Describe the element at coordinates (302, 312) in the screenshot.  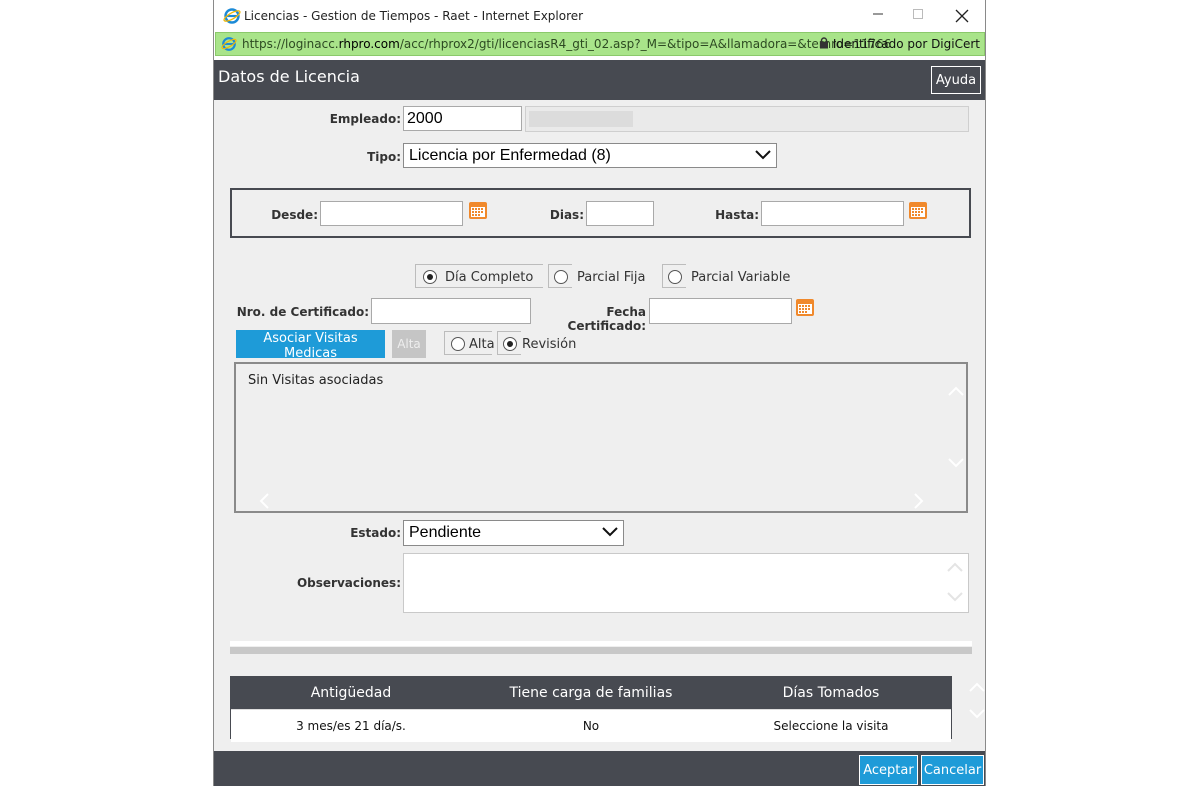
I see `nro-certificado-label: Nro. de Certificado:` at that location.